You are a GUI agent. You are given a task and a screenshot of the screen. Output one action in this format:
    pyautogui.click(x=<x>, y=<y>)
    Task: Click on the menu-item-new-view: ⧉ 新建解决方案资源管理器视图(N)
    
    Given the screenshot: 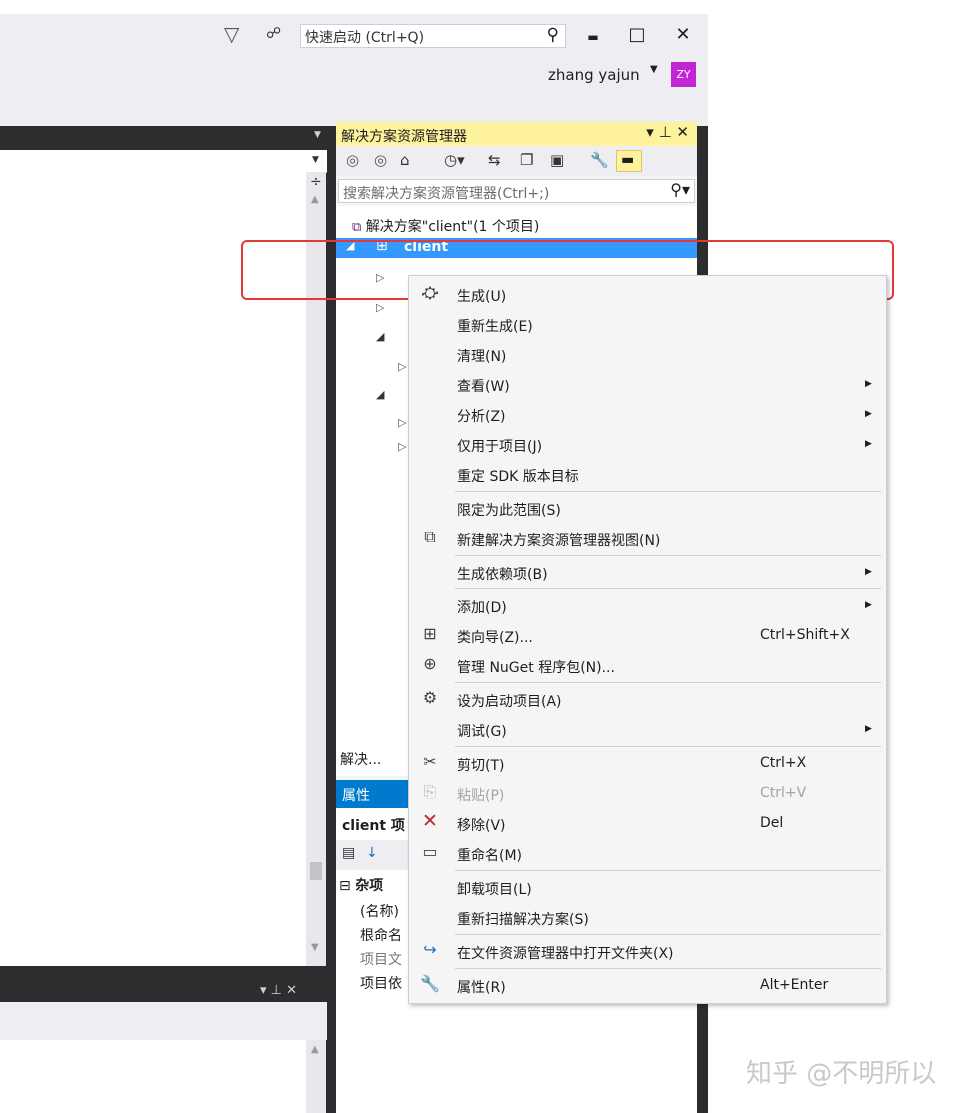 What is the action you would take?
    pyautogui.click(x=647, y=539)
    